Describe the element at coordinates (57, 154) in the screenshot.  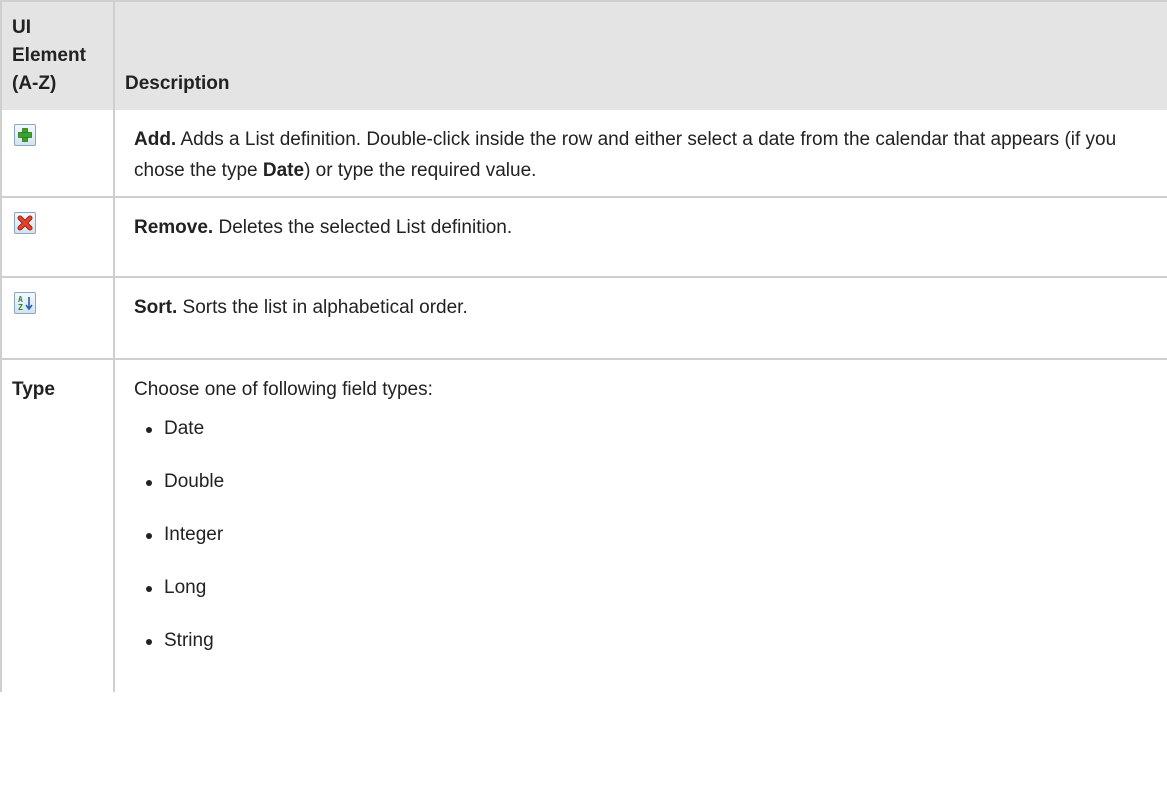
I see `ui-element-cell-add` at that location.